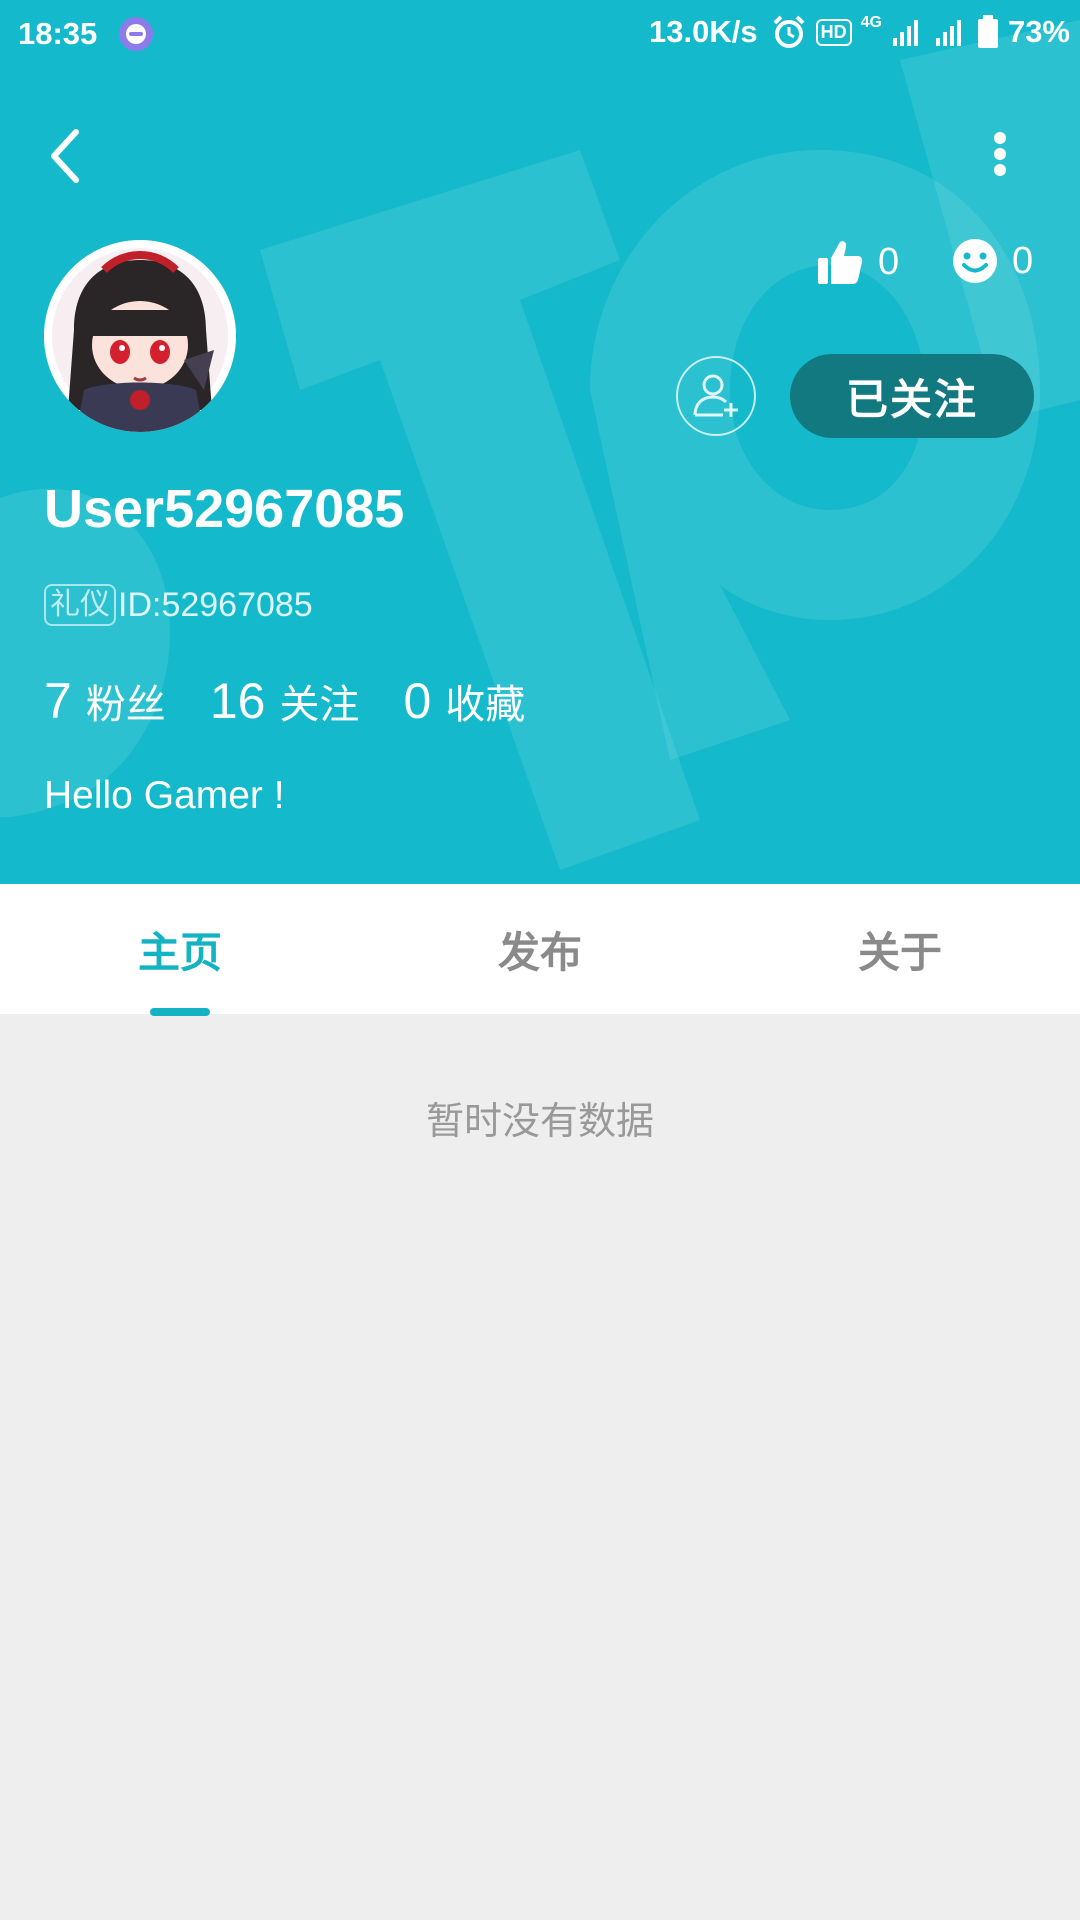  Describe the element at coordinates (319, 705) in the screenshot. I see `stat-label: 关注` at that location.